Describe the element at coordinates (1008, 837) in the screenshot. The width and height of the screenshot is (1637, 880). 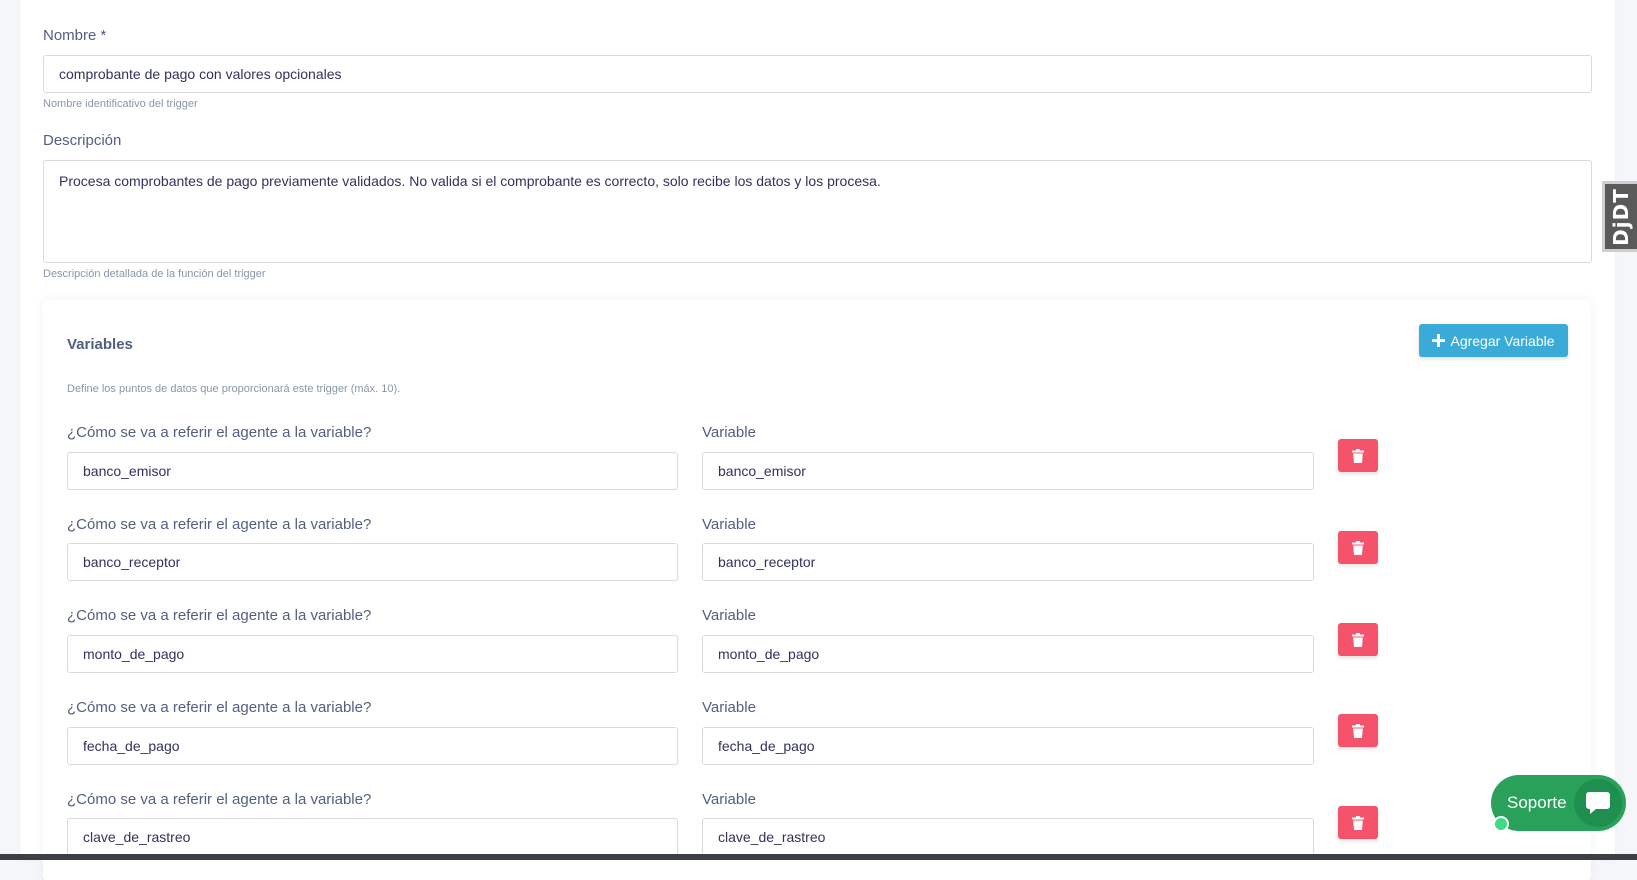
I see `variable-input: clave_de_rastreo` at that location.